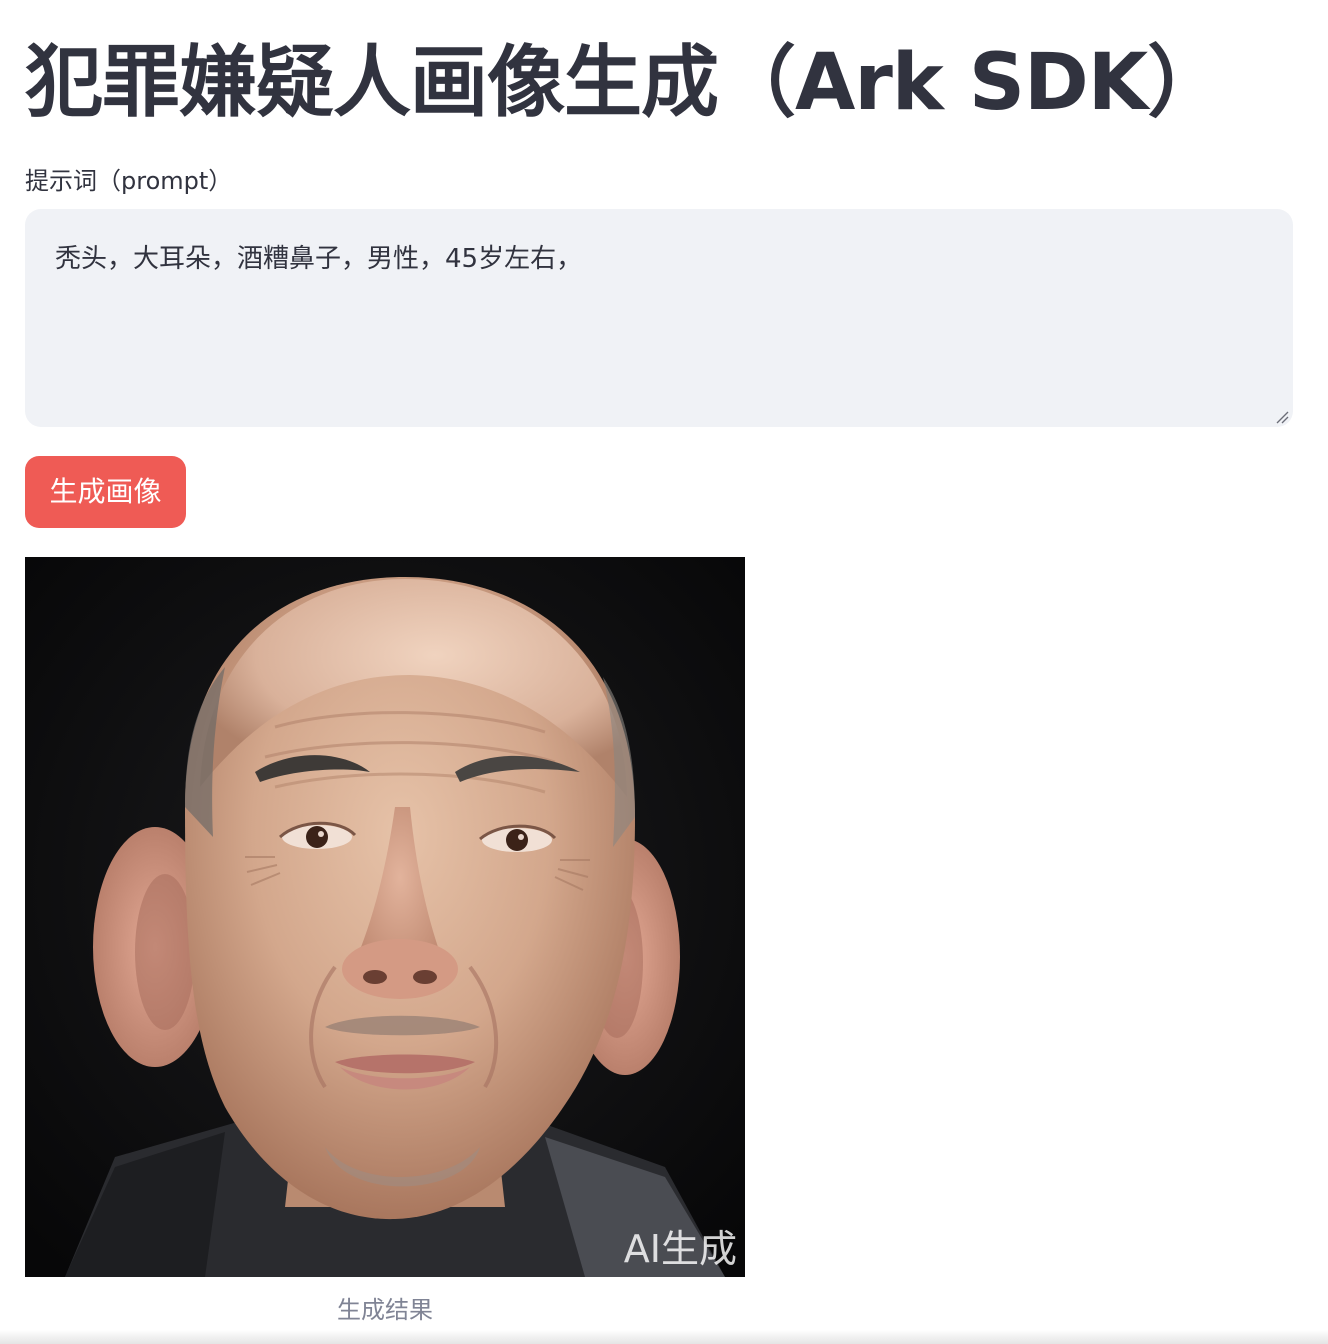 The height and width of the screenshot is (1344, 1328). What do you see at coordinates (1282, 416) in the screenshot?
I see `resize-handle-icon` at bounding box center [1282, 416].